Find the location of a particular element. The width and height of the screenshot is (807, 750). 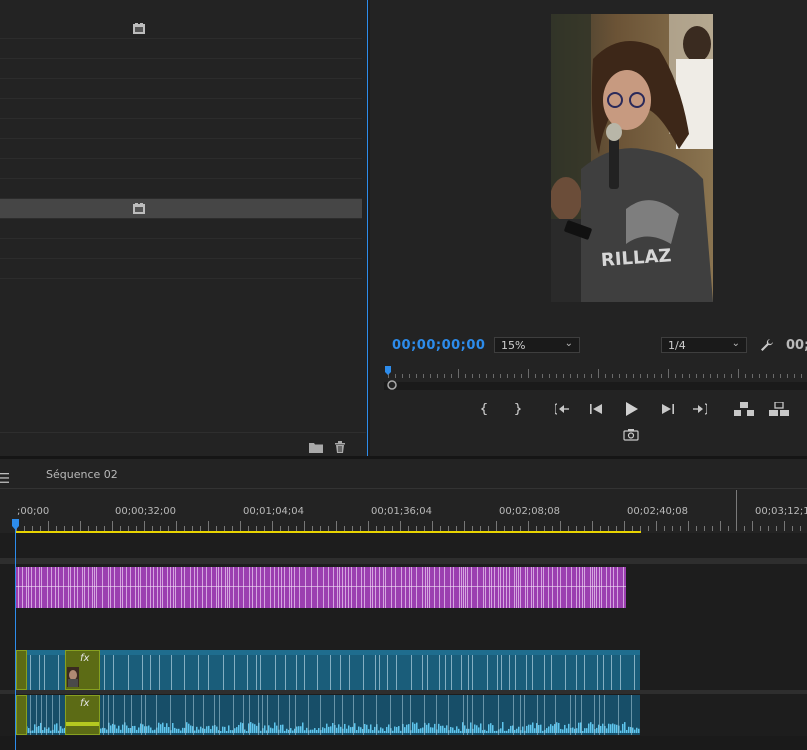

lift-icon is located at coordinates (744, 409).